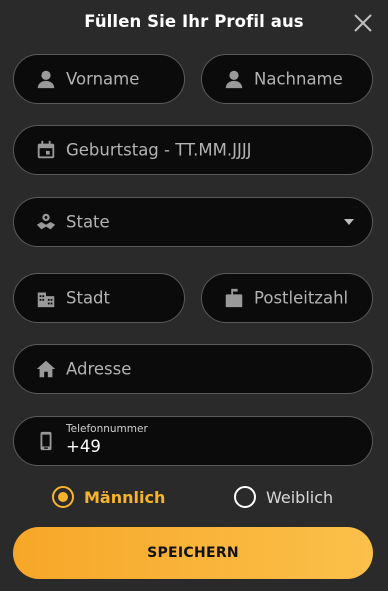 This screenshot has width=388, height=591. What do you see at coordinates (301, 298) in the screenshot?
I see `postal-code-placeholder: Postleitzahl` at bounding box center [301, 298].